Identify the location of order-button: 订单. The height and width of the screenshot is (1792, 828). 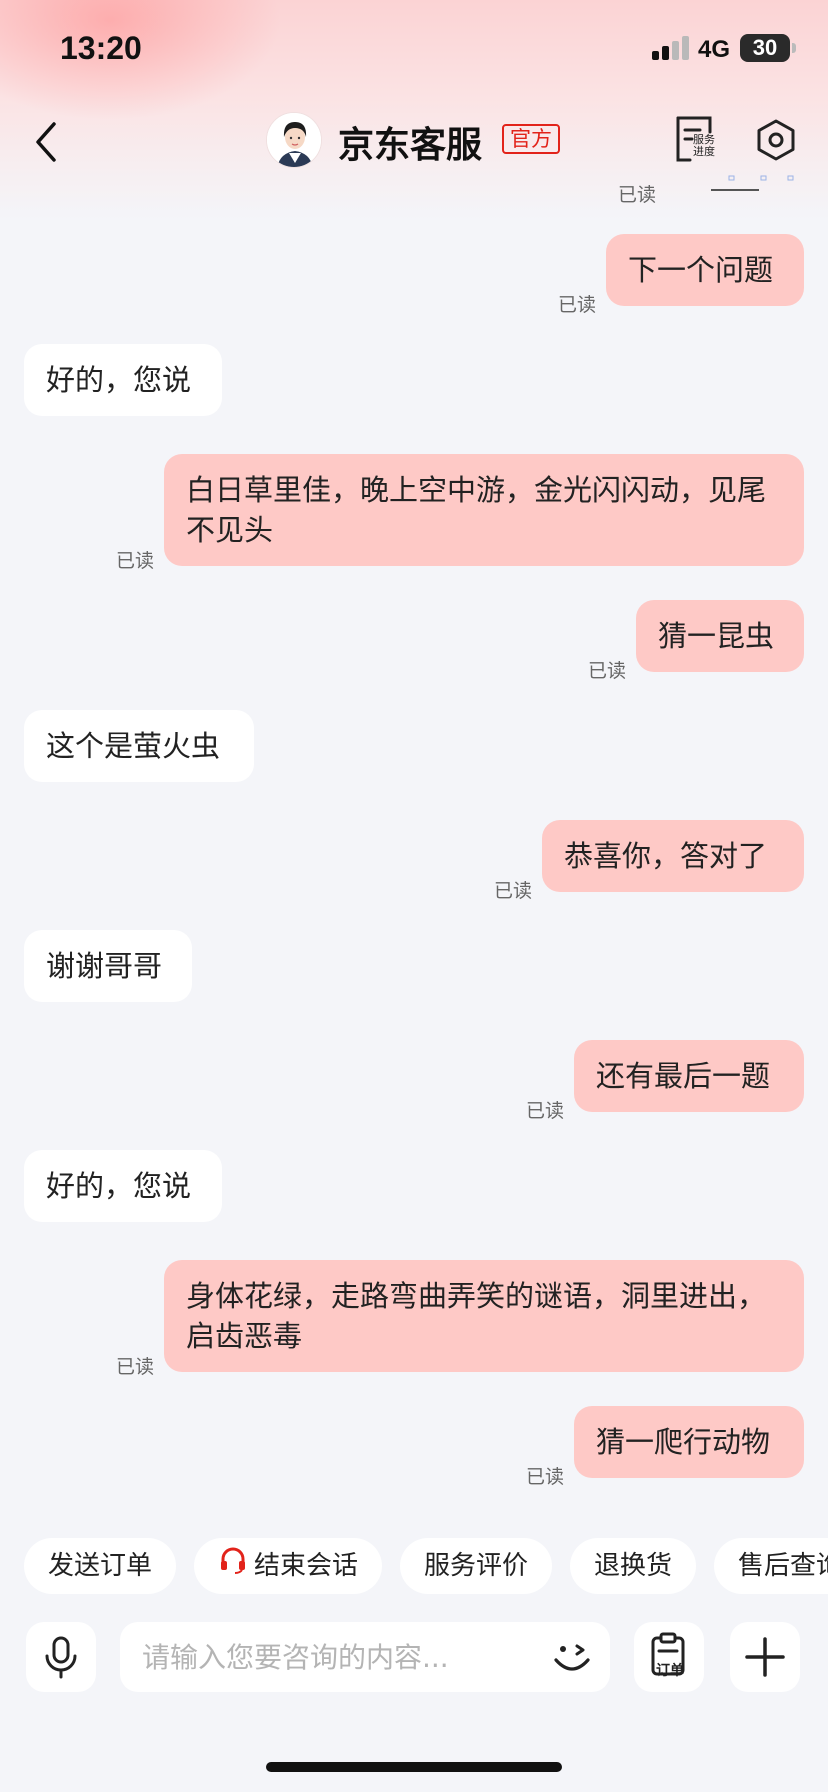
(669, 1657).